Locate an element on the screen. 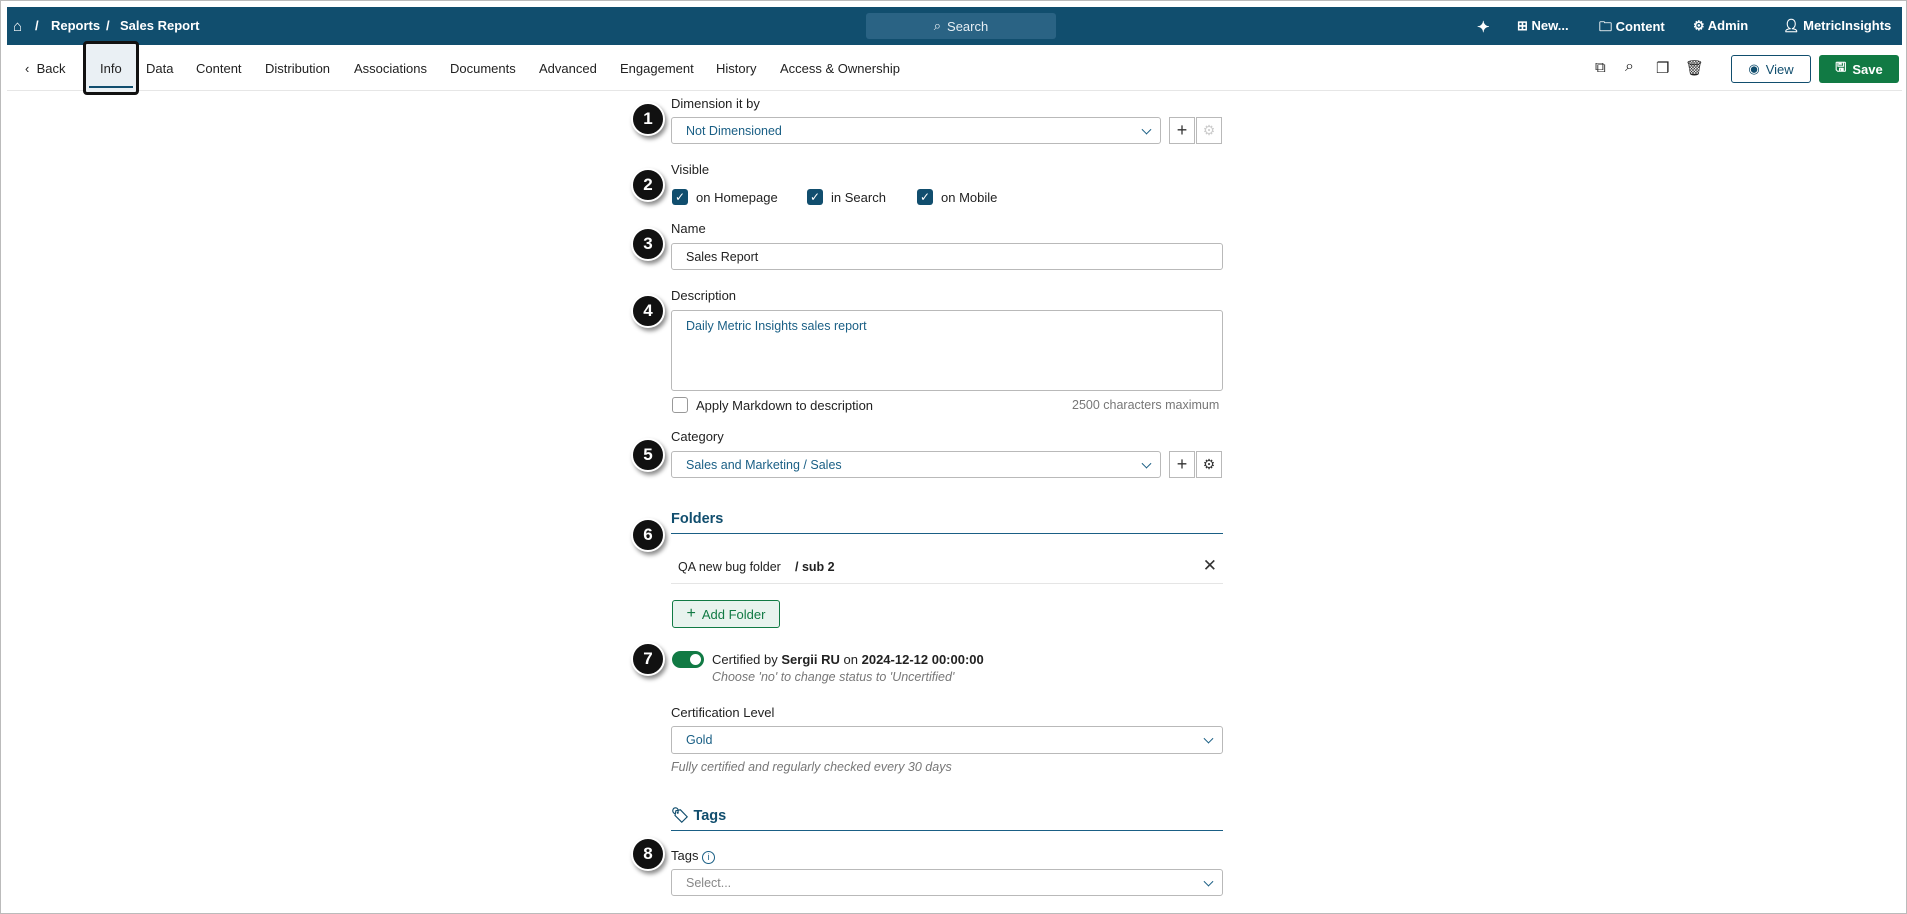 This screenshot has width=1907, height=914. tab-documents: Documents is located at coordinates (483, 68).